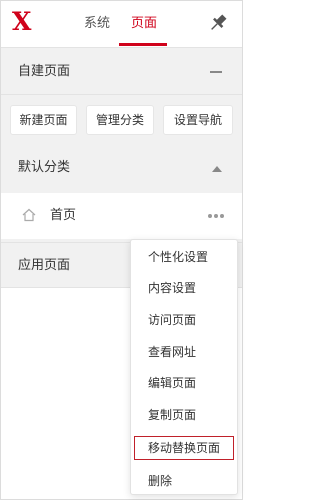  What do you see at coordinates (121, 24) in the screenshot?
I see `header: X 系统 页面` at bounding box center [121, 24].